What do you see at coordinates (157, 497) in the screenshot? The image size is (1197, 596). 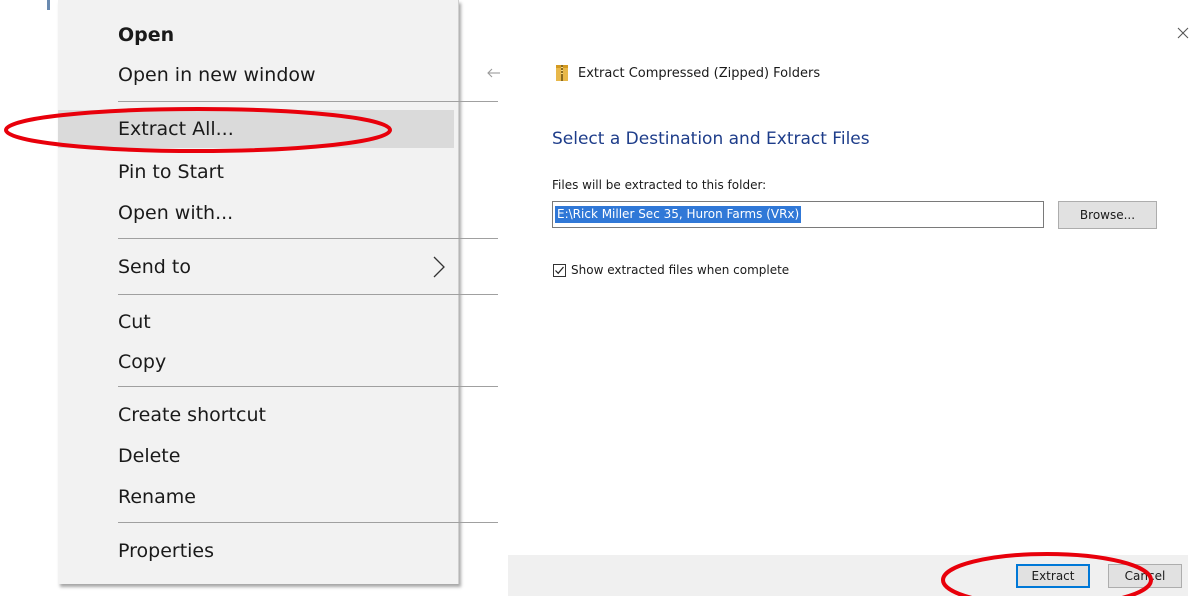 I see `menu-item-label: Rename` at bounding box center [157, 497].